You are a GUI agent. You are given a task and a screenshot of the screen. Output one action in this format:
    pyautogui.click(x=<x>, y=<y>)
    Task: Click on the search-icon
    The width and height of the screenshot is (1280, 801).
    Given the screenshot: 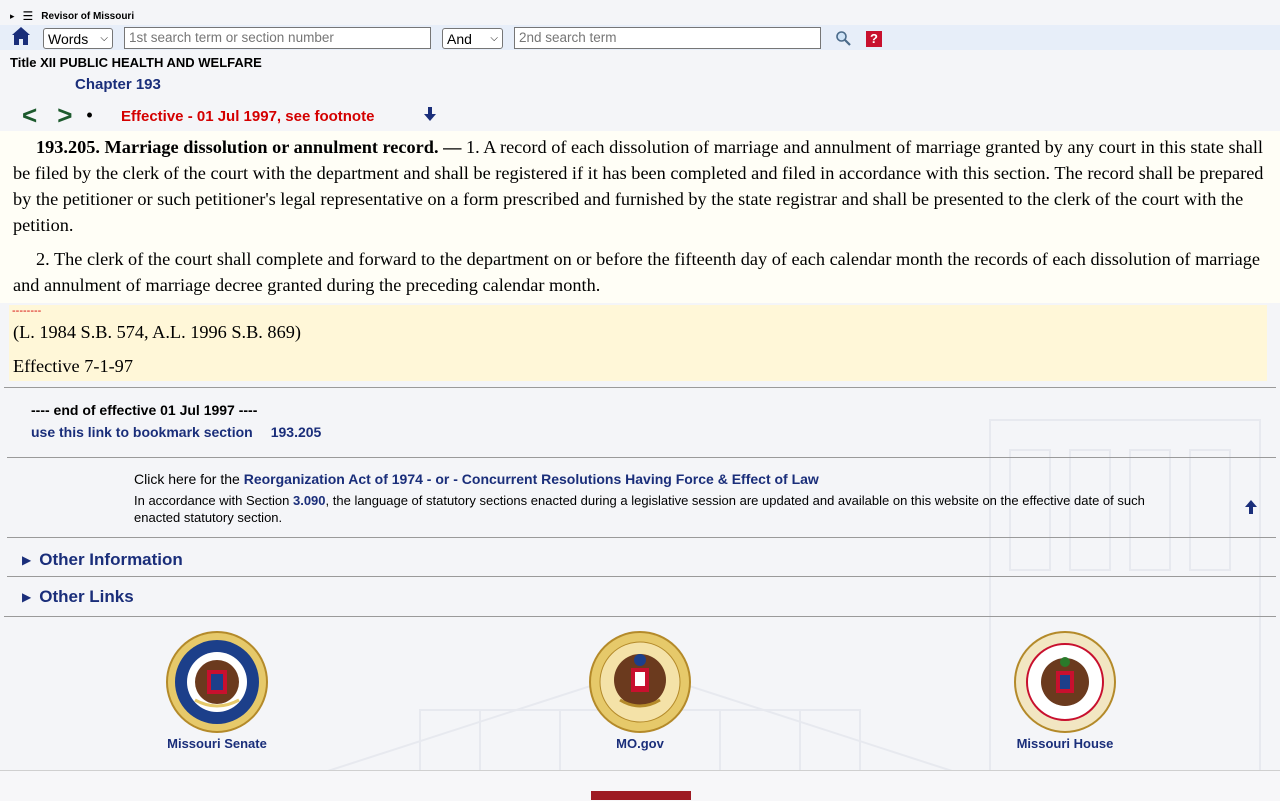 What is the action you would take?
    pyautogui.click(x=843, y=38)
    